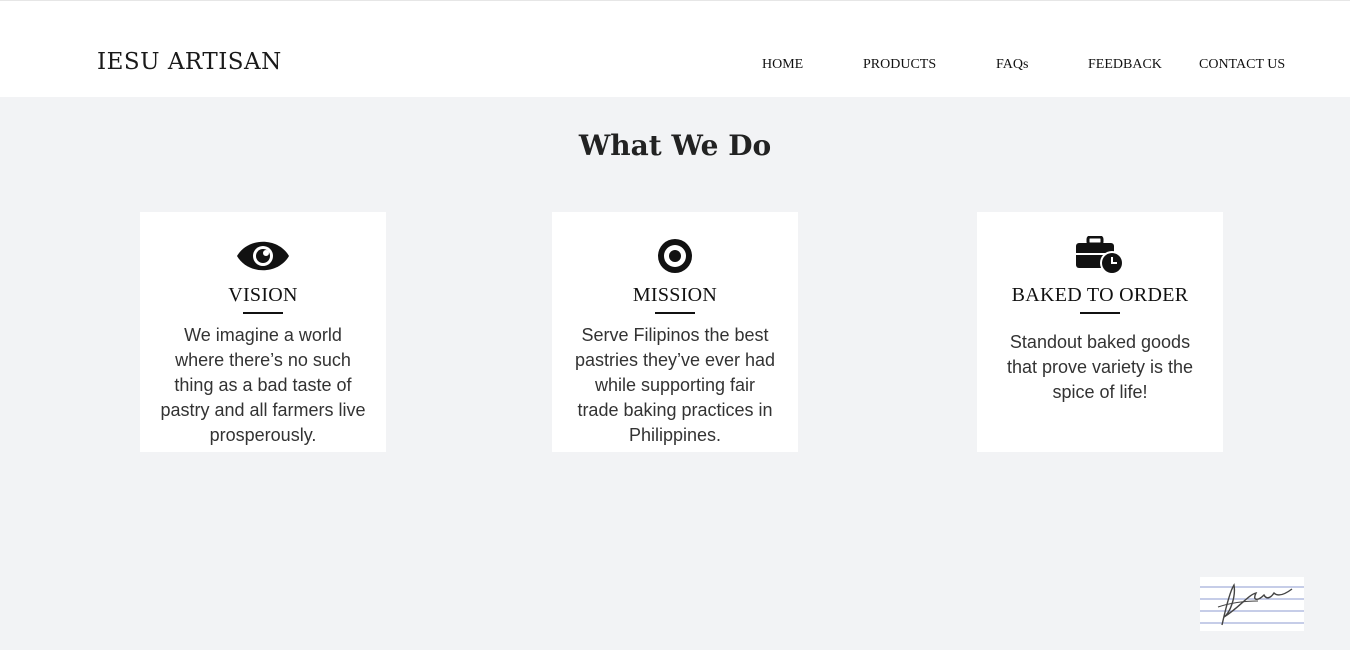  I want to click on card-title: VISION, so click(263, 295).